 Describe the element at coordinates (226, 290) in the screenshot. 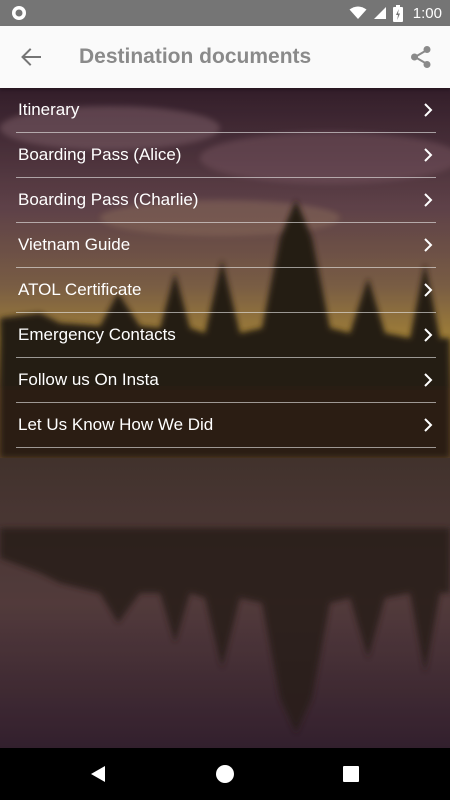

I see `list-item-atol-certificate: ATOL Certificate` at that location.